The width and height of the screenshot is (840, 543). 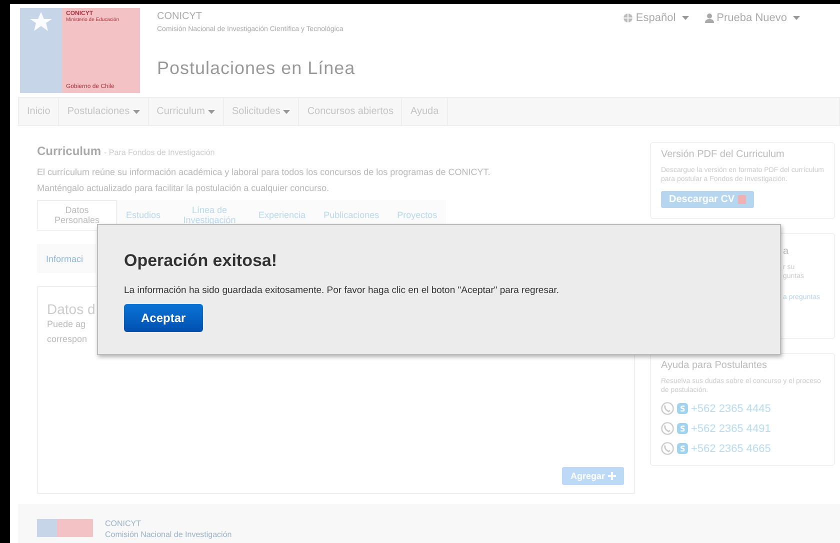 I want to click on phone-number: +562 2365 4491, so click(x=731, y=428).